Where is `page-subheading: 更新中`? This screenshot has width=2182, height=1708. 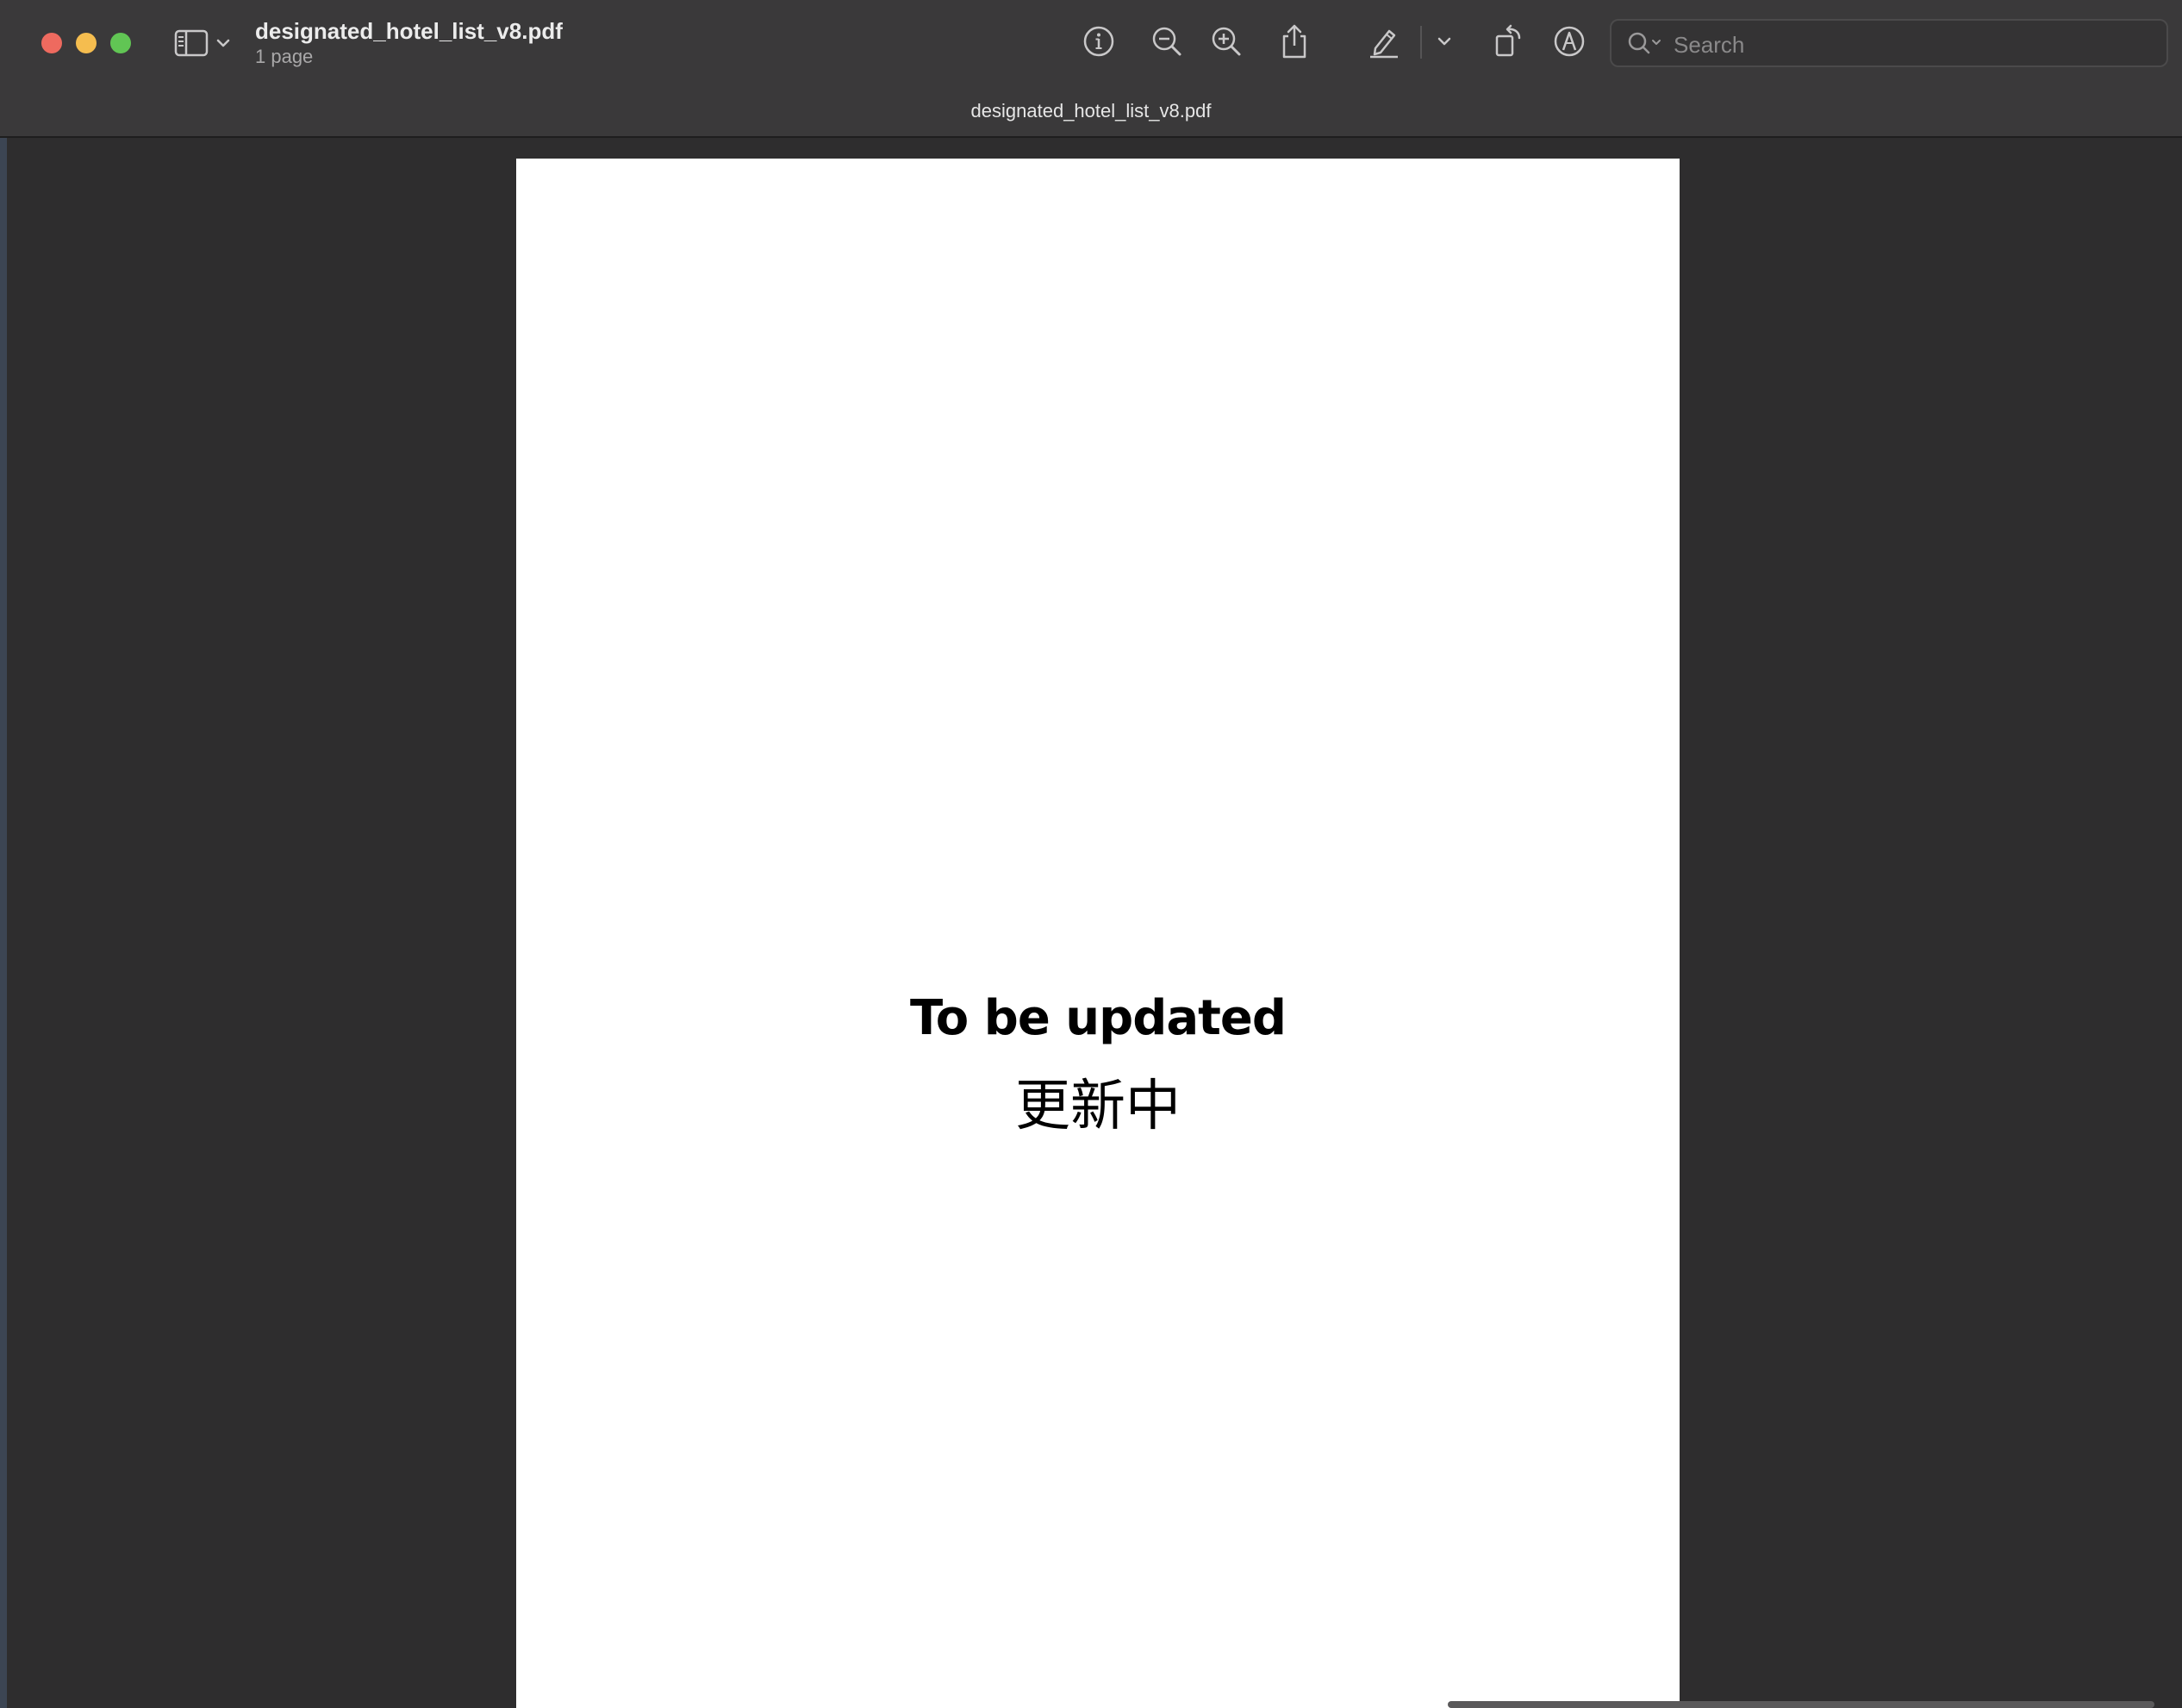
page-subheading: 更新中 is located at coordinates (1098, 1107).